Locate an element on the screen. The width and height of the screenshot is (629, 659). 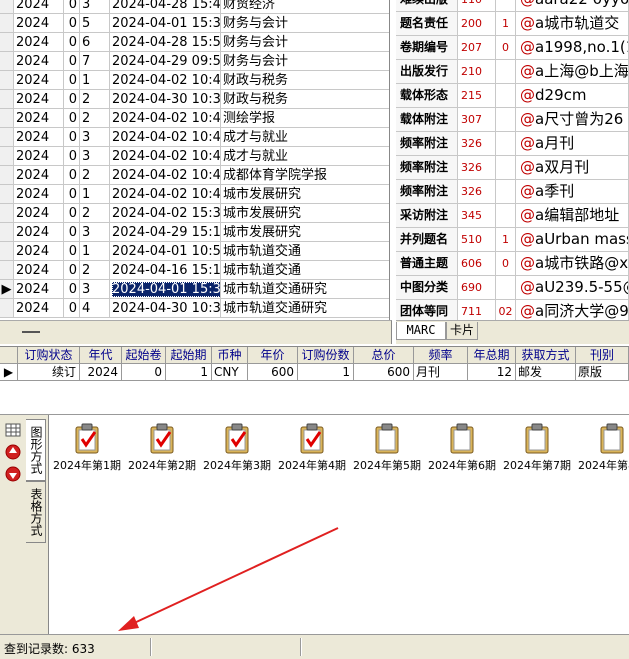
issue-item: 2024年第7期 is located at coordinates (537, 453).